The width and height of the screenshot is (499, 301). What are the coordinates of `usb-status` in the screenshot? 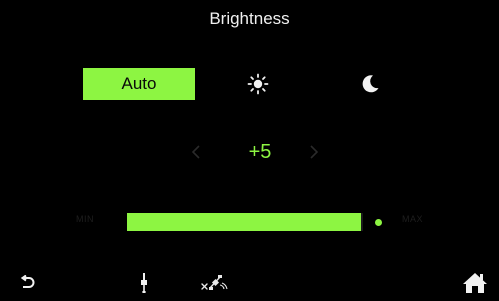 It's located at (144, 283).